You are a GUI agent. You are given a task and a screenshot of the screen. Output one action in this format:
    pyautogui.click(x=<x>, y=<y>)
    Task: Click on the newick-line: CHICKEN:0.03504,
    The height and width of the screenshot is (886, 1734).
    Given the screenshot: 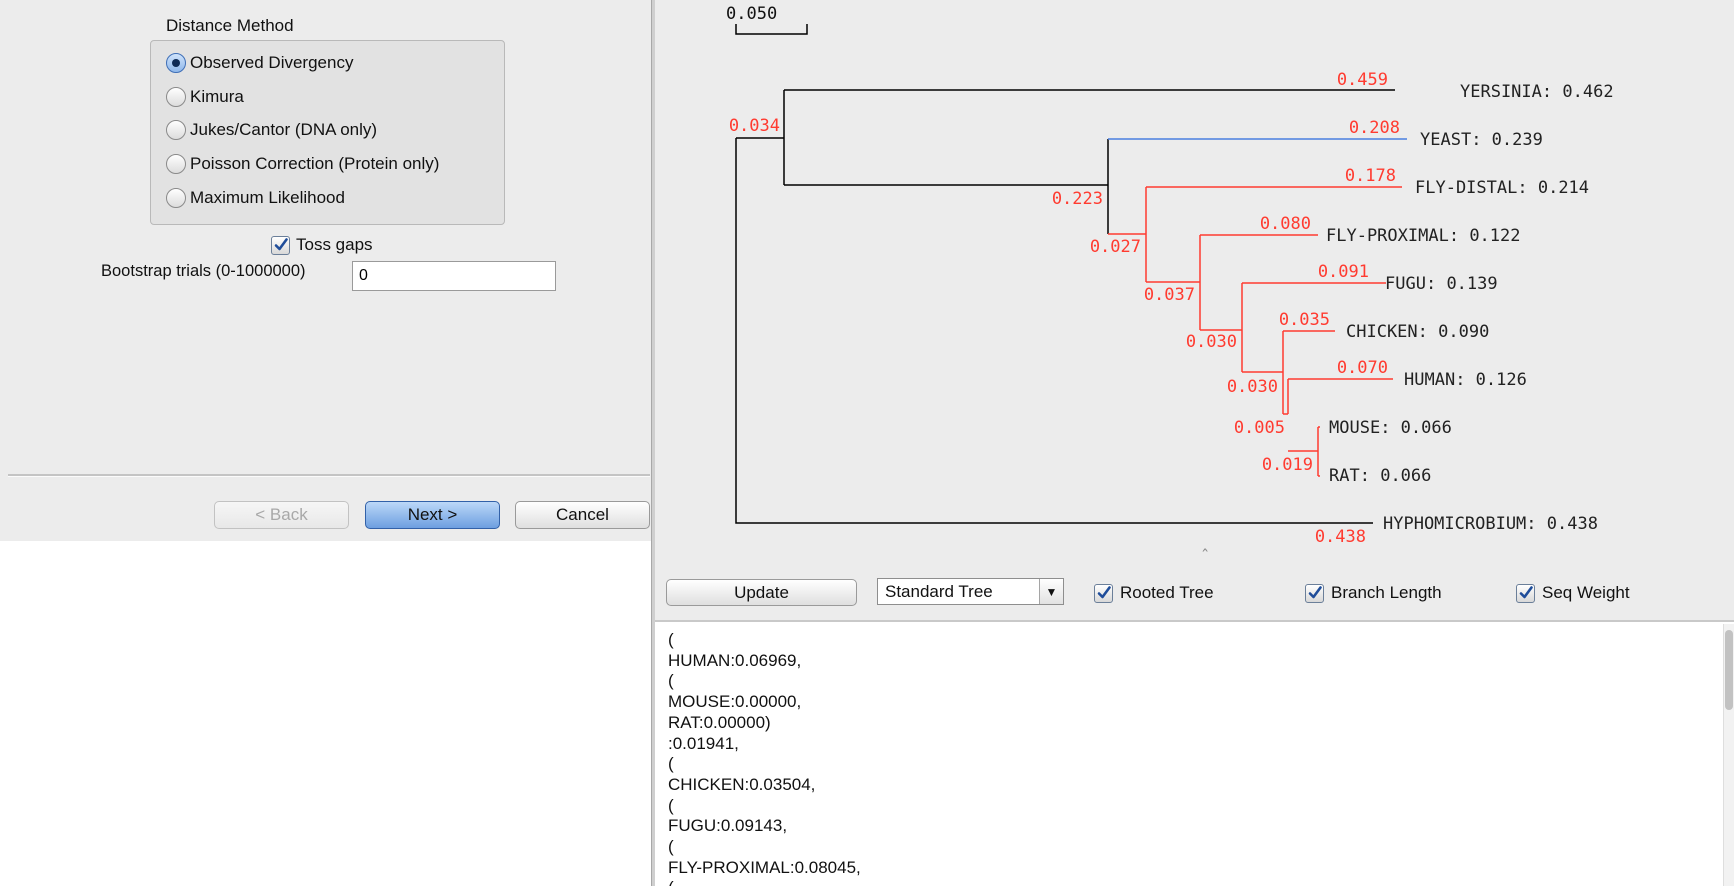 What is the action you would take?
    pyautogui.click(x=742, y=784)
    